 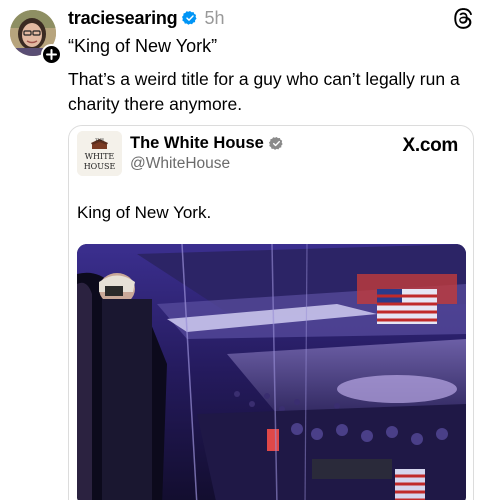 What do you see at coordinates (123, 18) in the screenshot?
I see `username: traciesearing` at bounding box center [123, 18].